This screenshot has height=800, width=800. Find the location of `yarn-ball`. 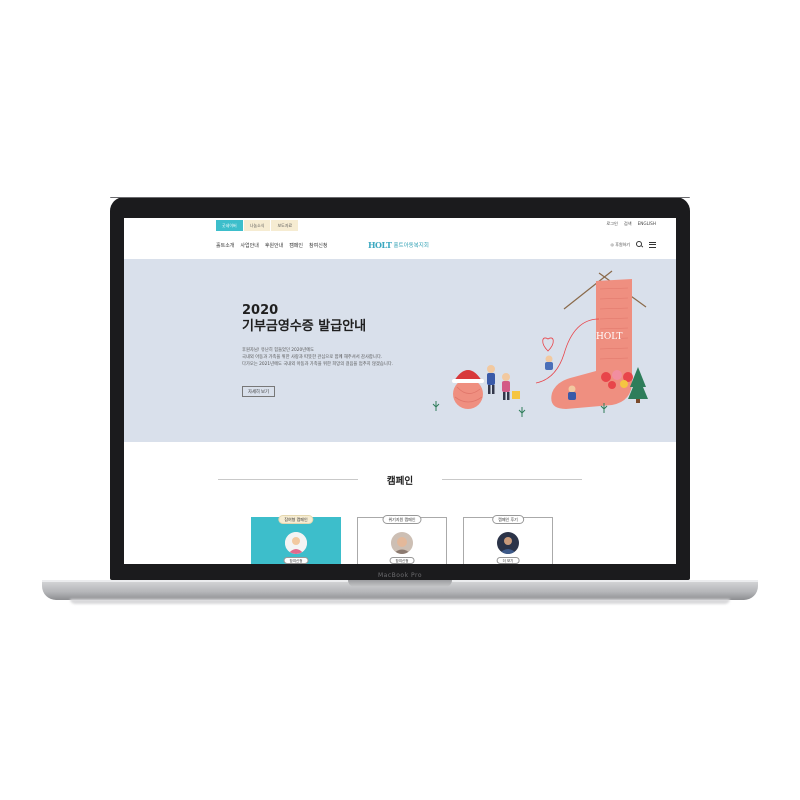

yarn-ball is located at coordinates (468, 394).